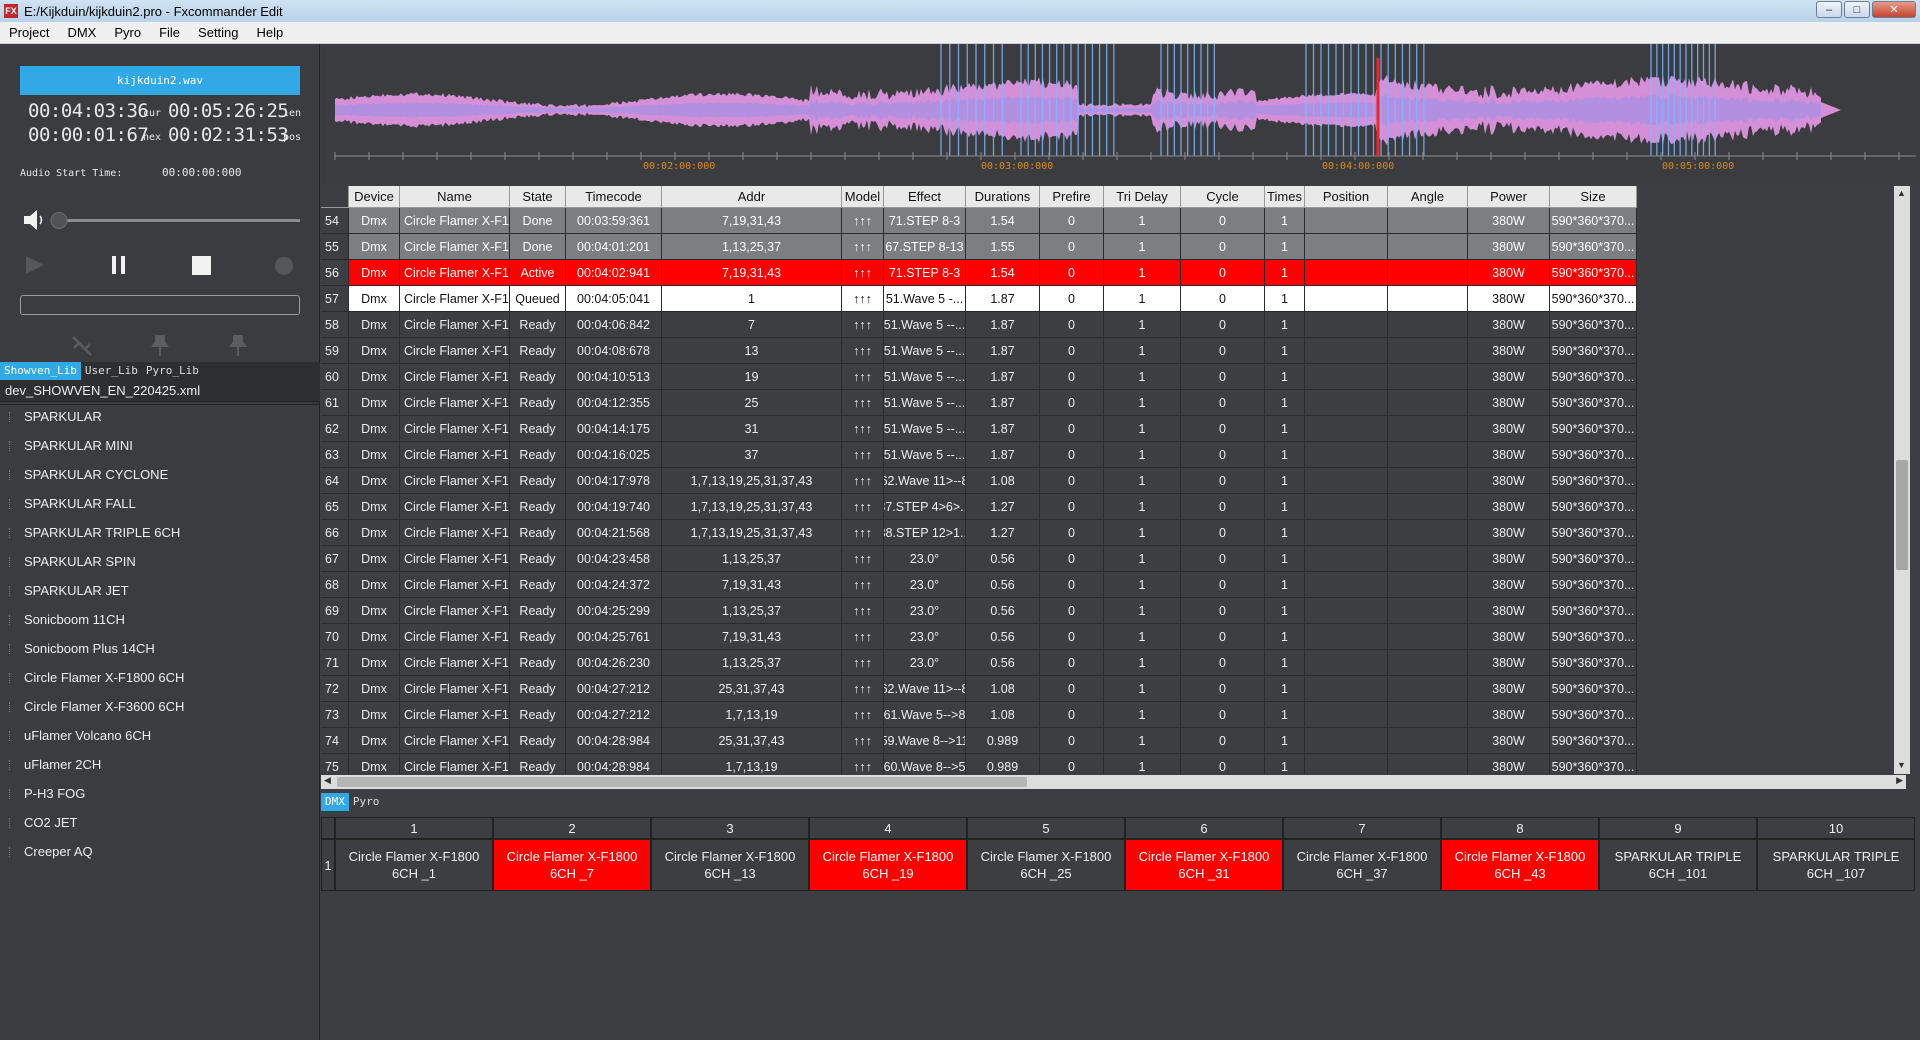  I want to click on table-cell: 00:04:27:212, so click(614, 689).